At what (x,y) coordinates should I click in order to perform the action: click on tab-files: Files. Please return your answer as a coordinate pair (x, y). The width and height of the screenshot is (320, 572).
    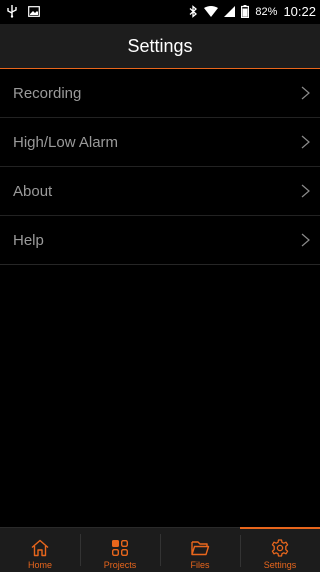
    Looking at the image, I should click on (200, 550).